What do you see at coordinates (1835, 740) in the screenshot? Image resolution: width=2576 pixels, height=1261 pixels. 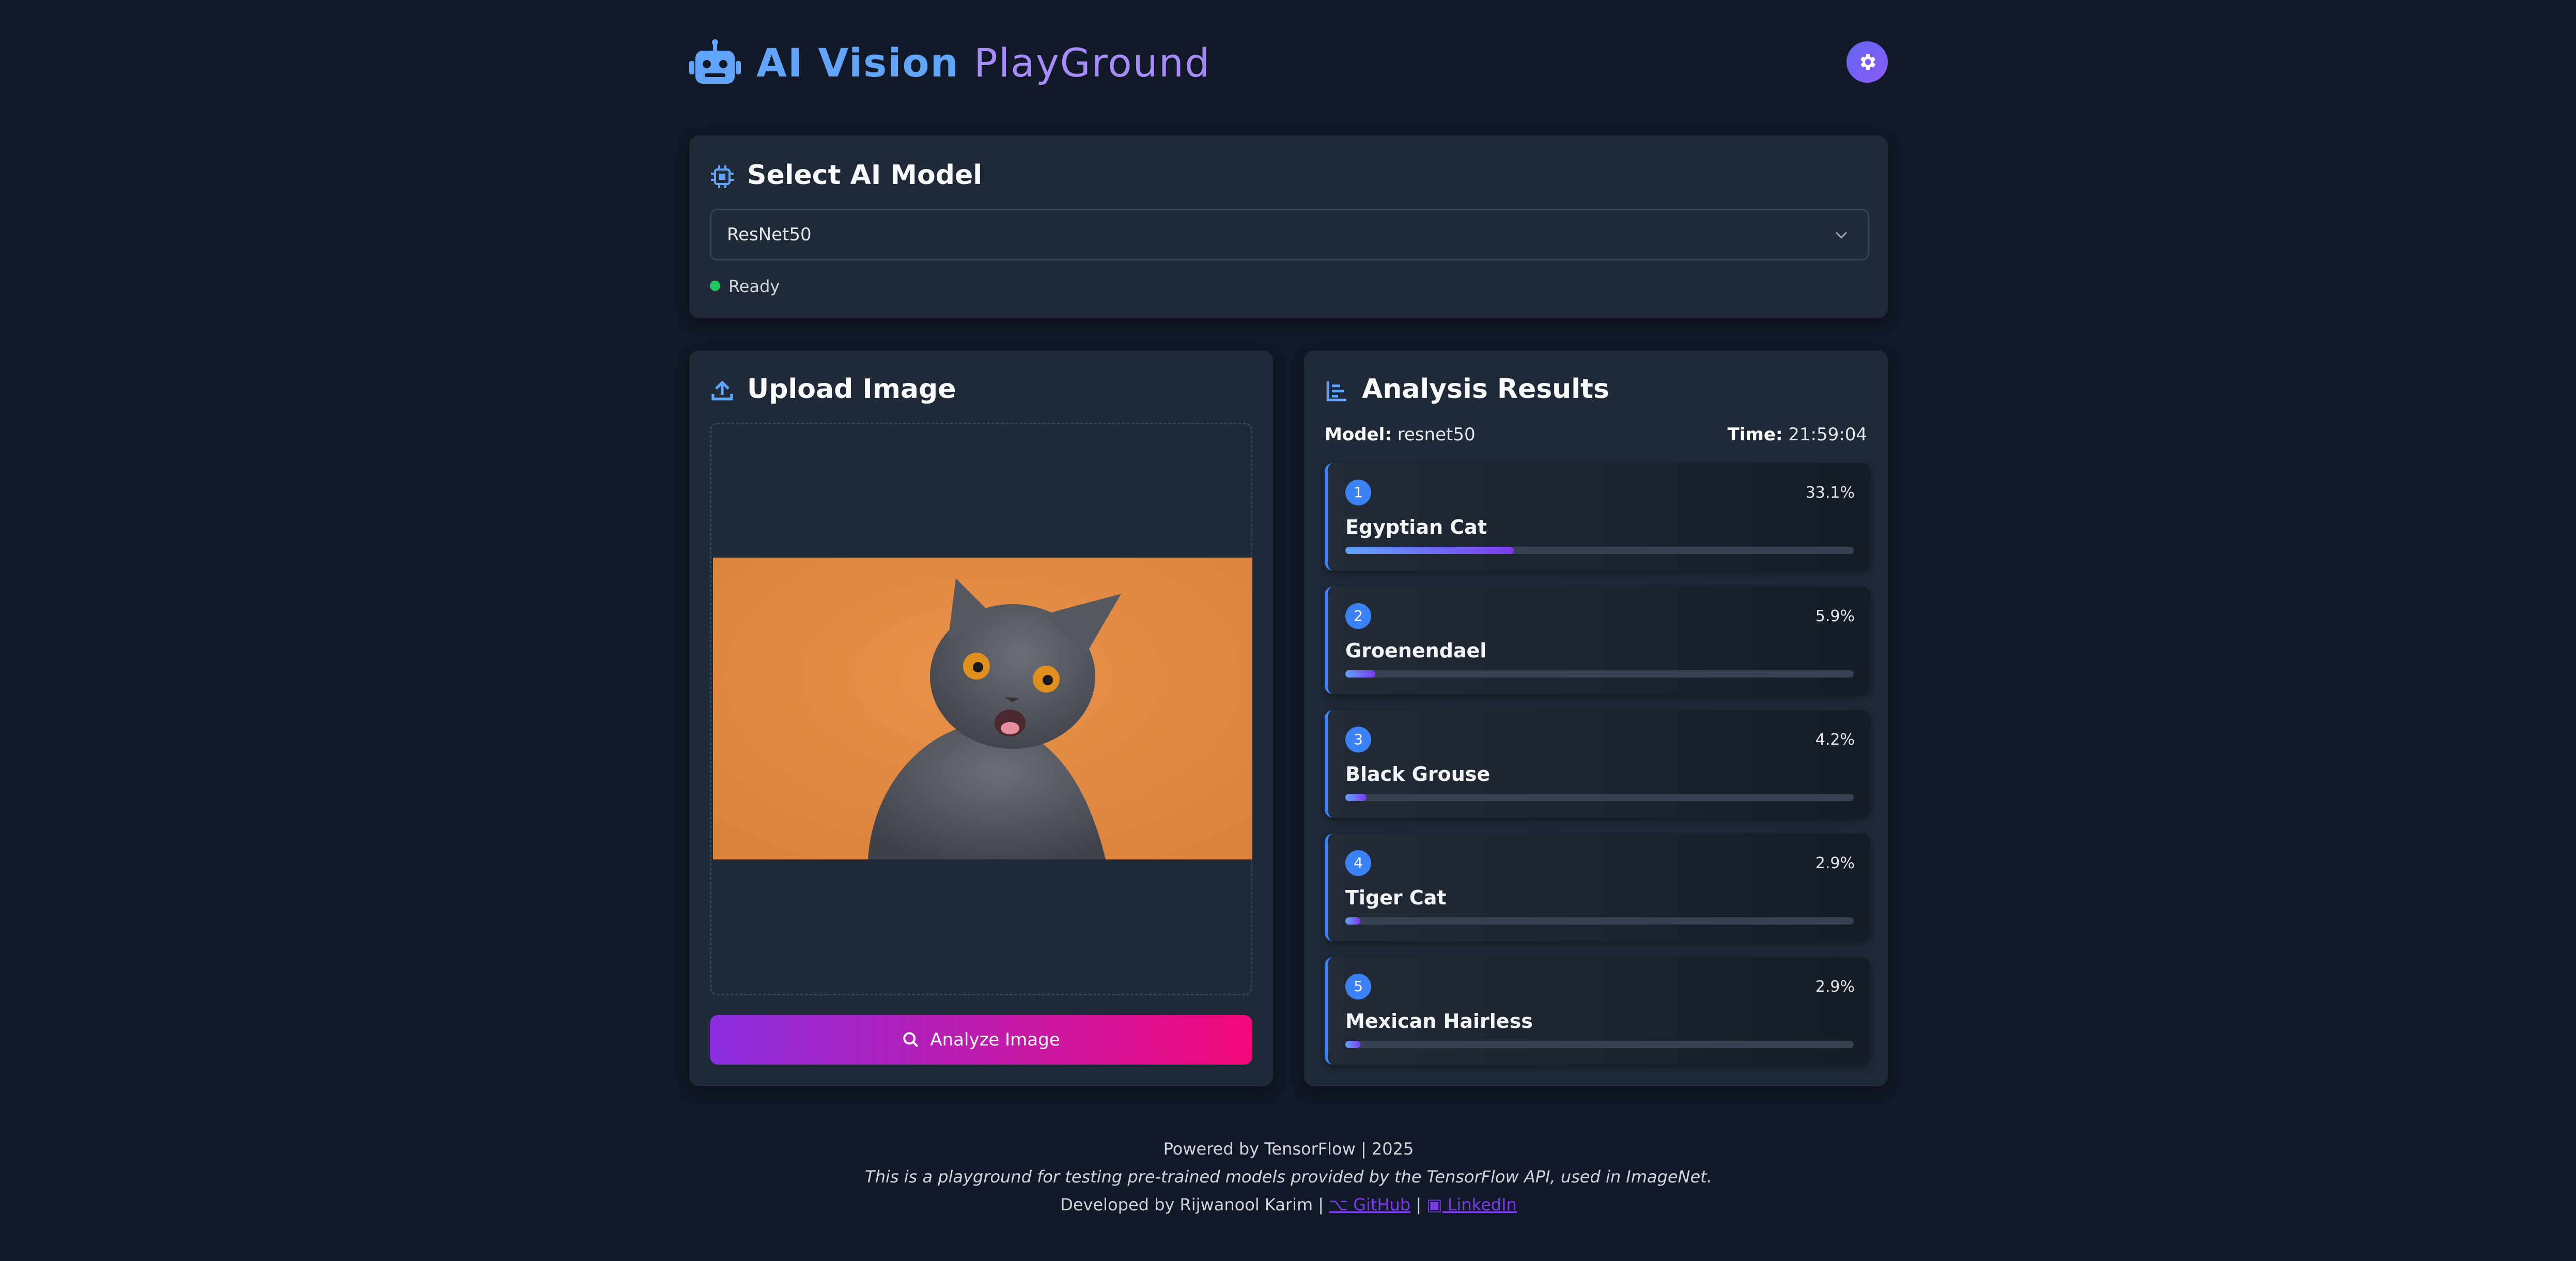 I see `result-percent: 4.2%` at bounding box center [1835, 740].